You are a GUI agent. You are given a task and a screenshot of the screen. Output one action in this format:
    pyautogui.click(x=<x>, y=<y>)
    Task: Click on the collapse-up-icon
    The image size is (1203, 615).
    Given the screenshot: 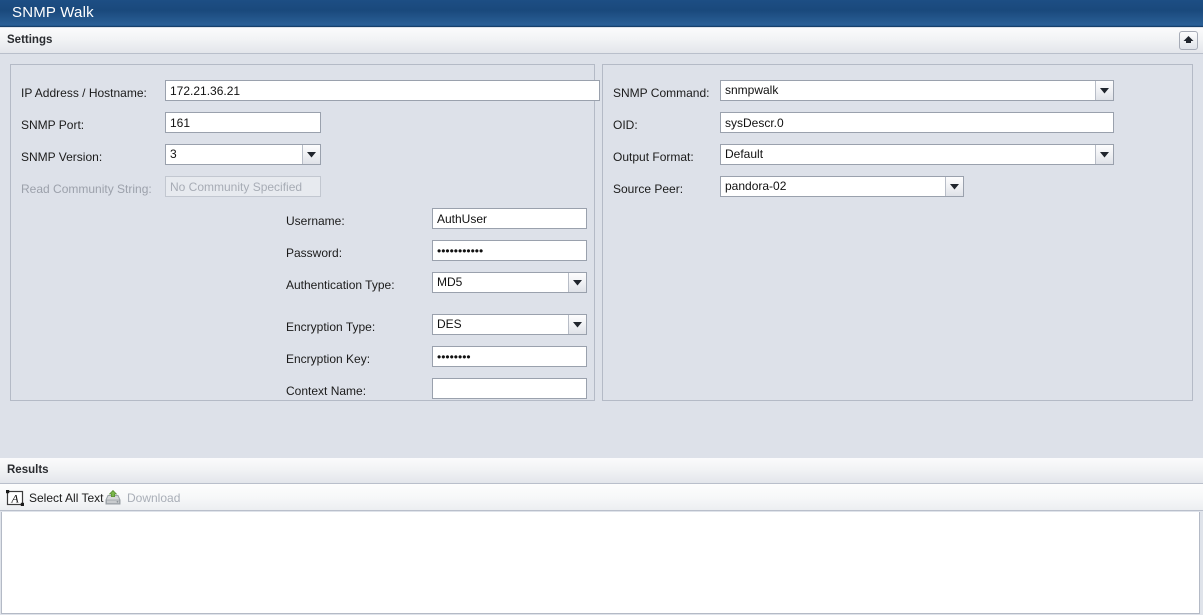 What is the action you would take?
    pyautogui.click(x=1188, y=40)
    